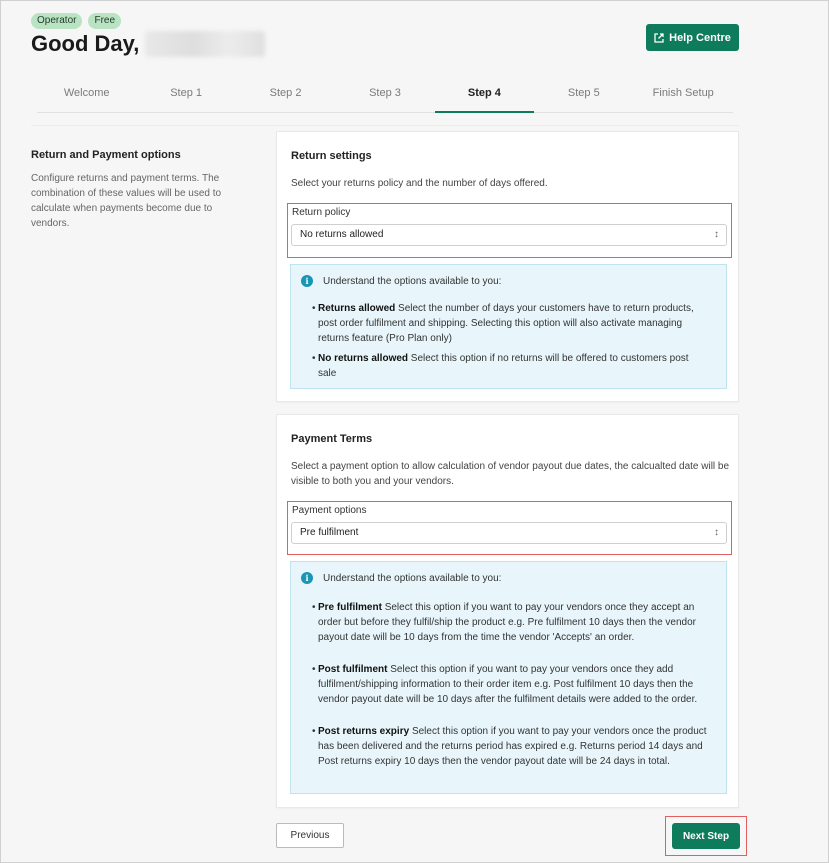  Describe the element at coordinates (321, 212) in the screenshot. I see `return-policy-label: Return policy` at that location.